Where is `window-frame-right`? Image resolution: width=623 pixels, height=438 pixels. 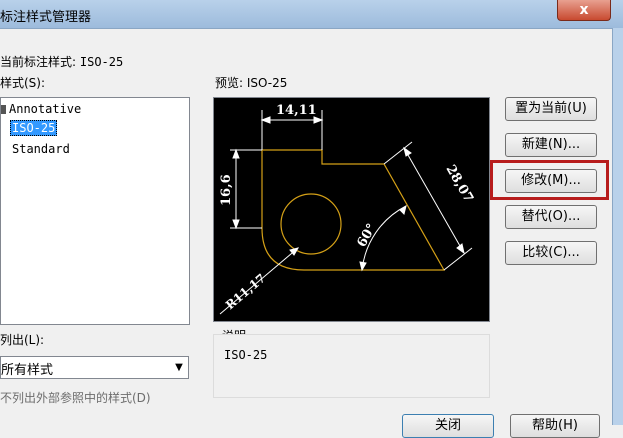
window-frame-right is located at coordinates (617, 226).